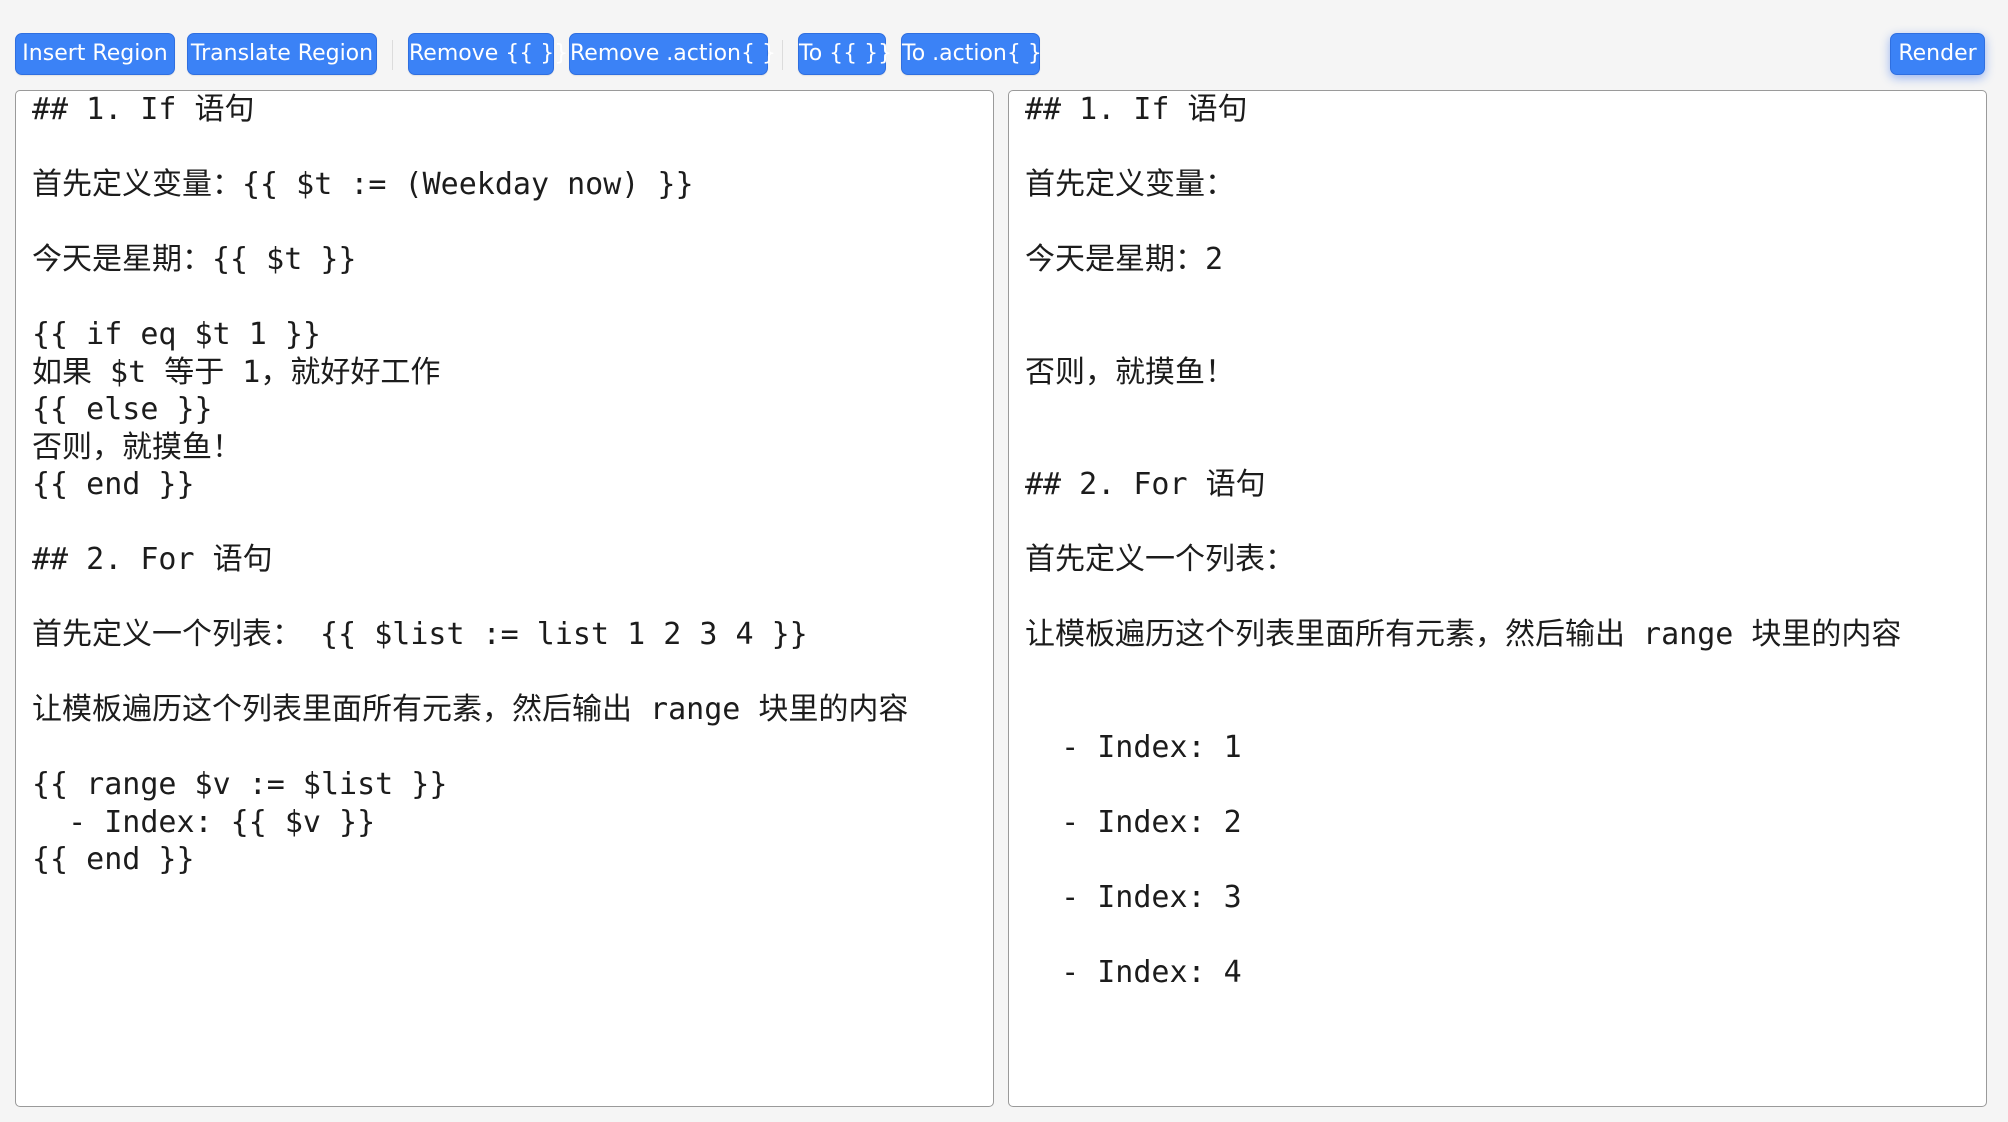 Image resolution: width=2008 pixels, height=1122 pixels. I want to click on editor-line: 让模板遍历这个列表里面所有元素，然后输出 range 块里的内容, so click(512, 710).